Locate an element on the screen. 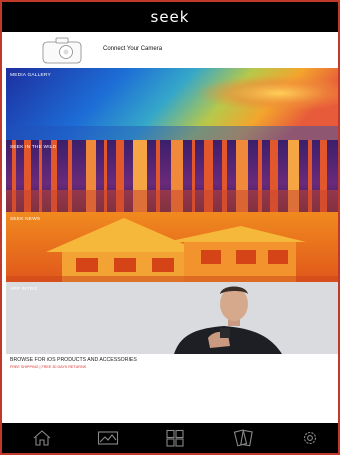  brand-logo: seek is located at coordinates (170, 17).